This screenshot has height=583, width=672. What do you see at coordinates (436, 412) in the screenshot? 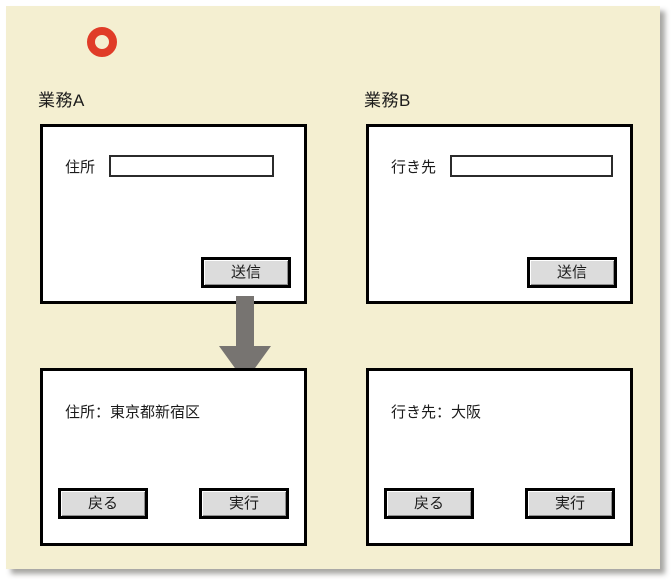
I see `result-text: 行き先：大阪` at bounding box center [436, 412].